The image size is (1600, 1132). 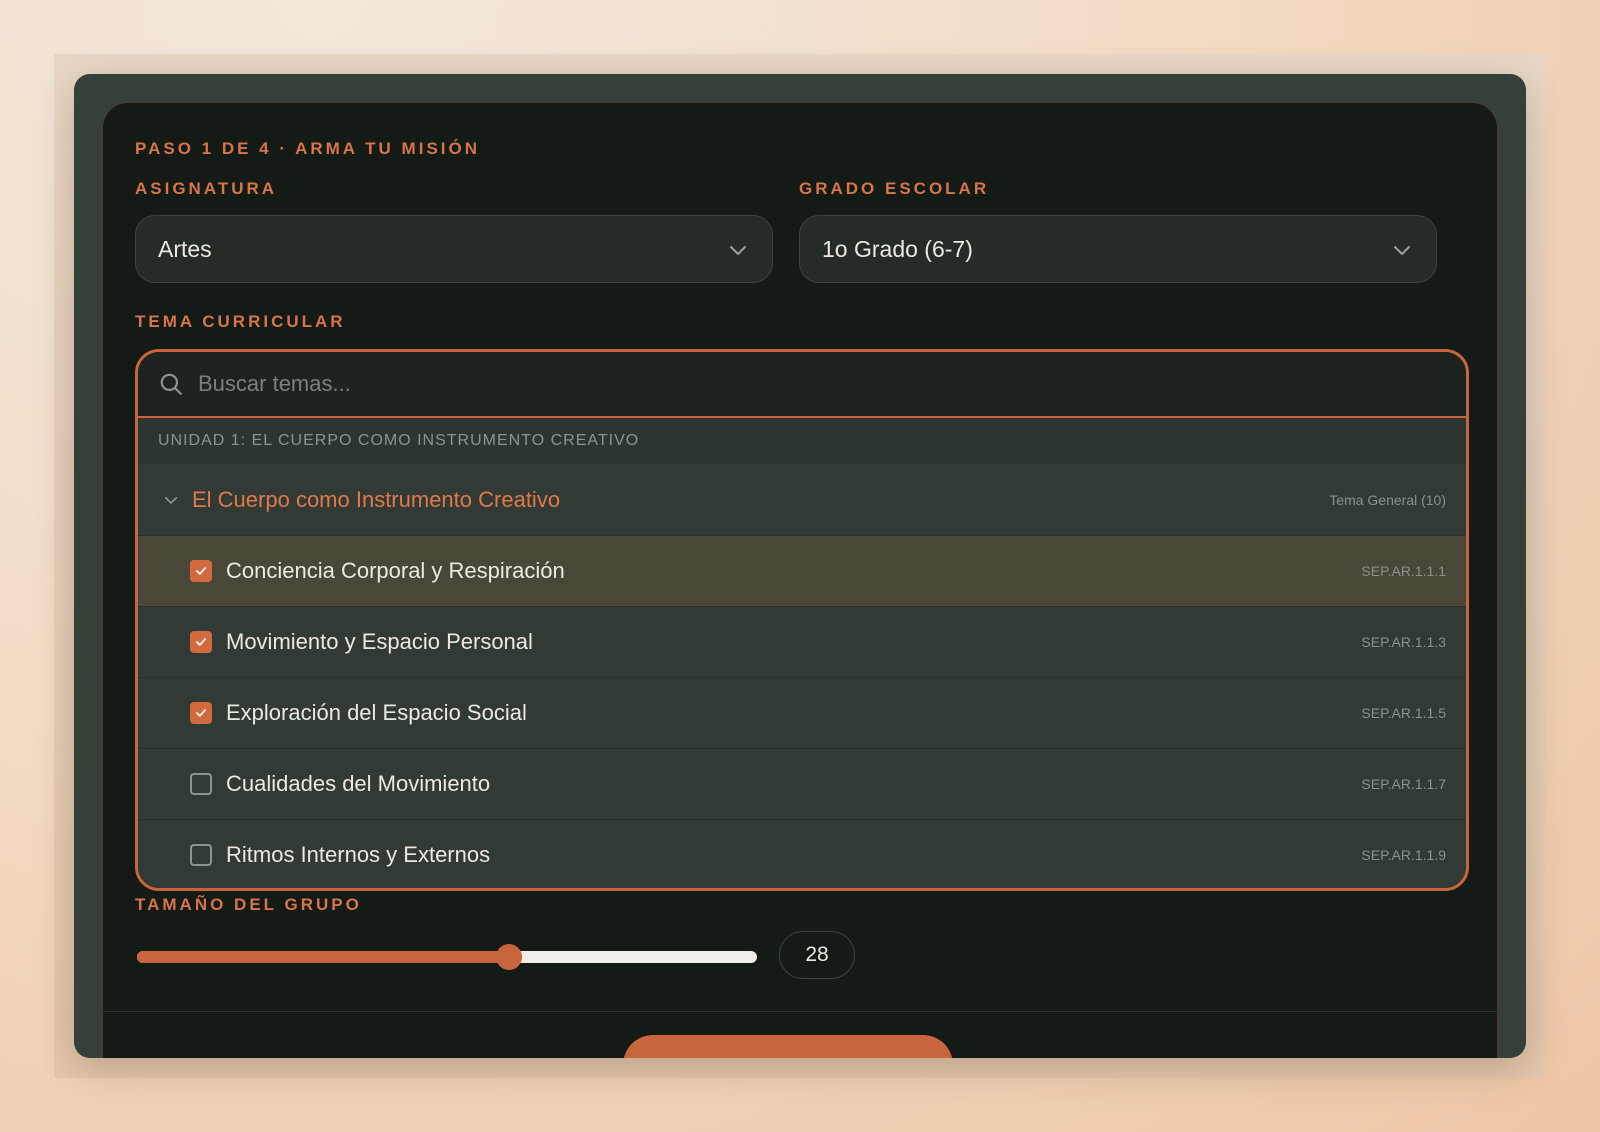 What do you see at coordinates (1403, 571) in the screenshot?
I see `topic-item-code: SEP.AR.1.1.1` at bounding box center [1403, 571].